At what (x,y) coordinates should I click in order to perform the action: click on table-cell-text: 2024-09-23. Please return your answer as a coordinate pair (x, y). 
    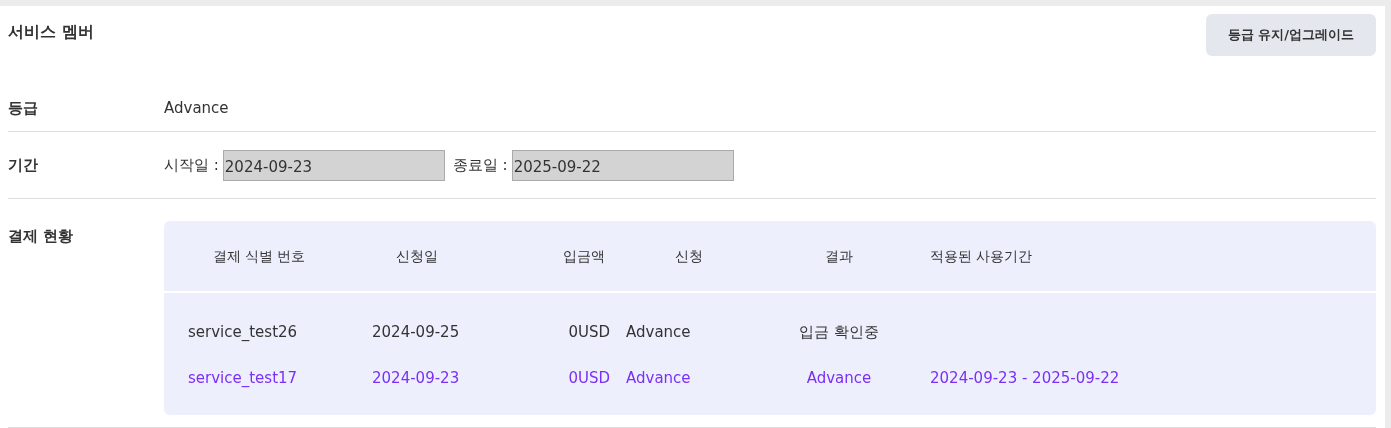
    Looking at the image, I should click on (416, 378).